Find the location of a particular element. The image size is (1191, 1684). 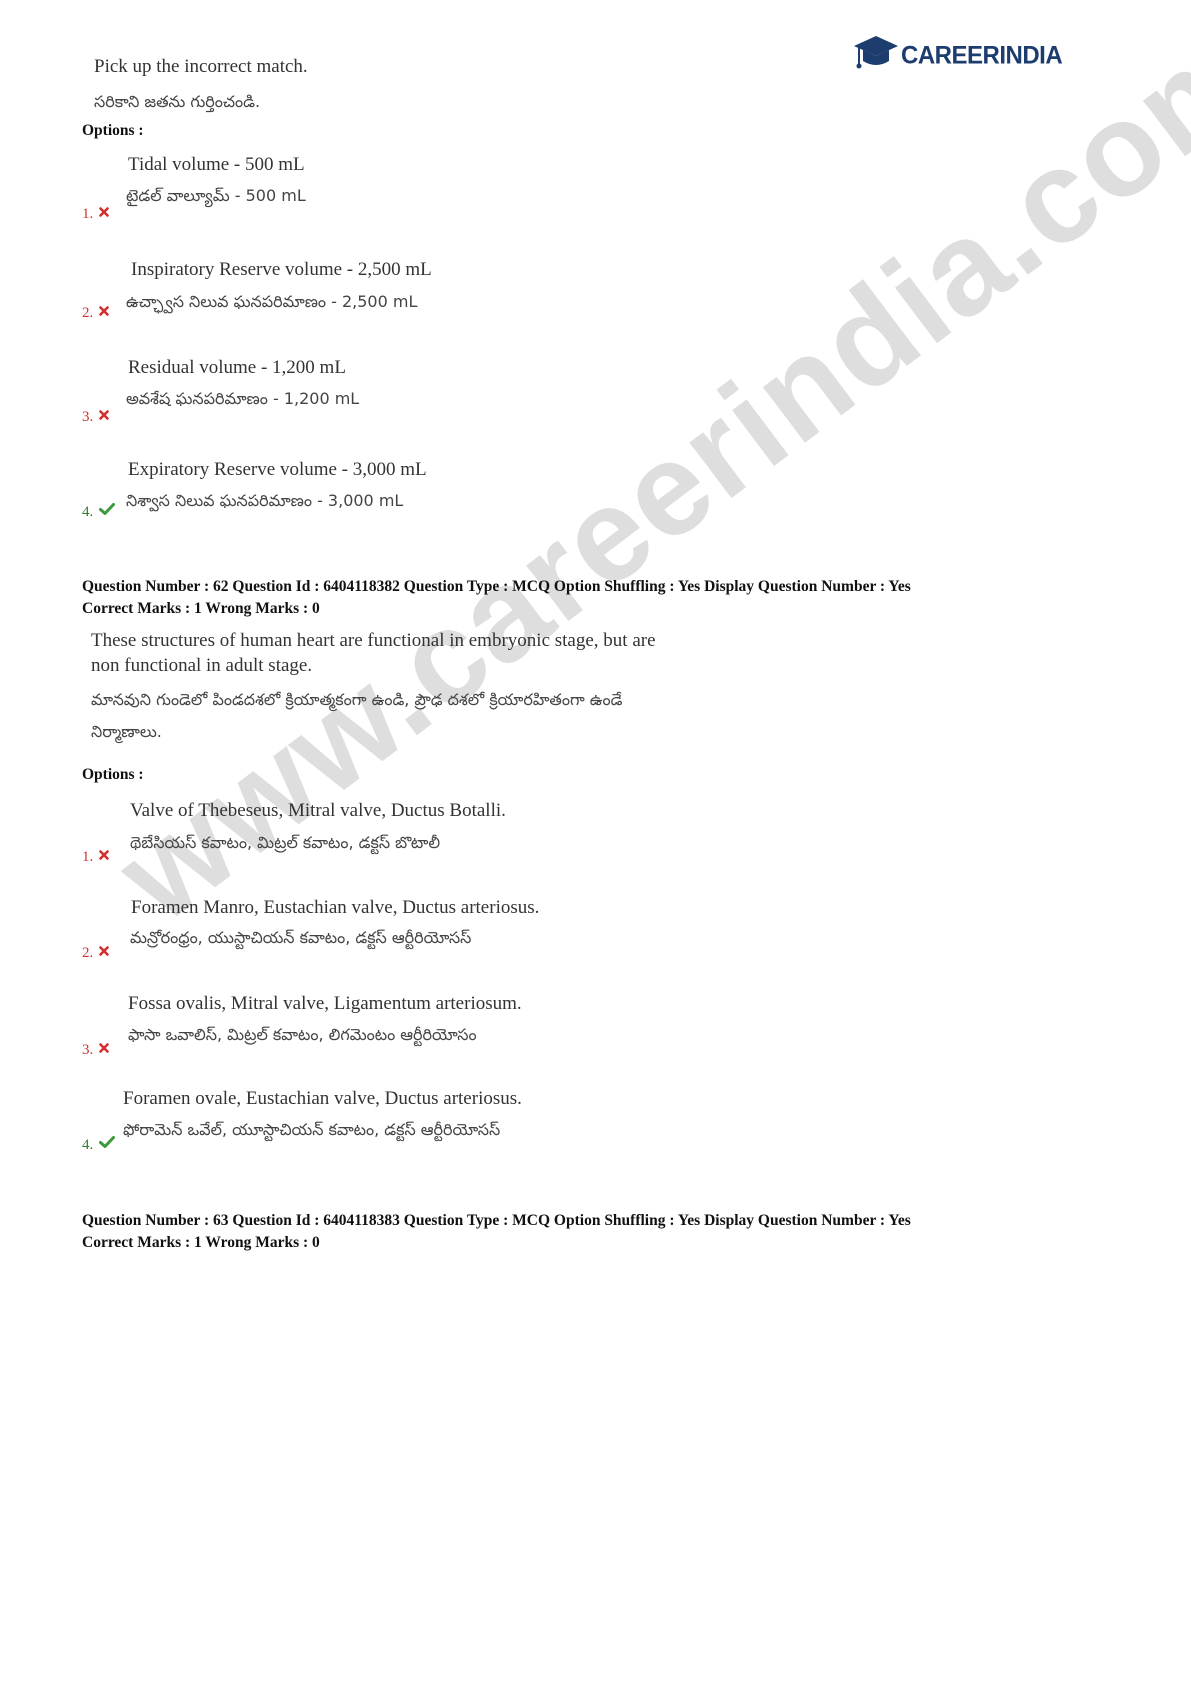

option-text-te: ఉచ్ఛ్వాస నిలువ ఘనపరిమాణం - 2,500 mL is located at coordinates (272, 301).